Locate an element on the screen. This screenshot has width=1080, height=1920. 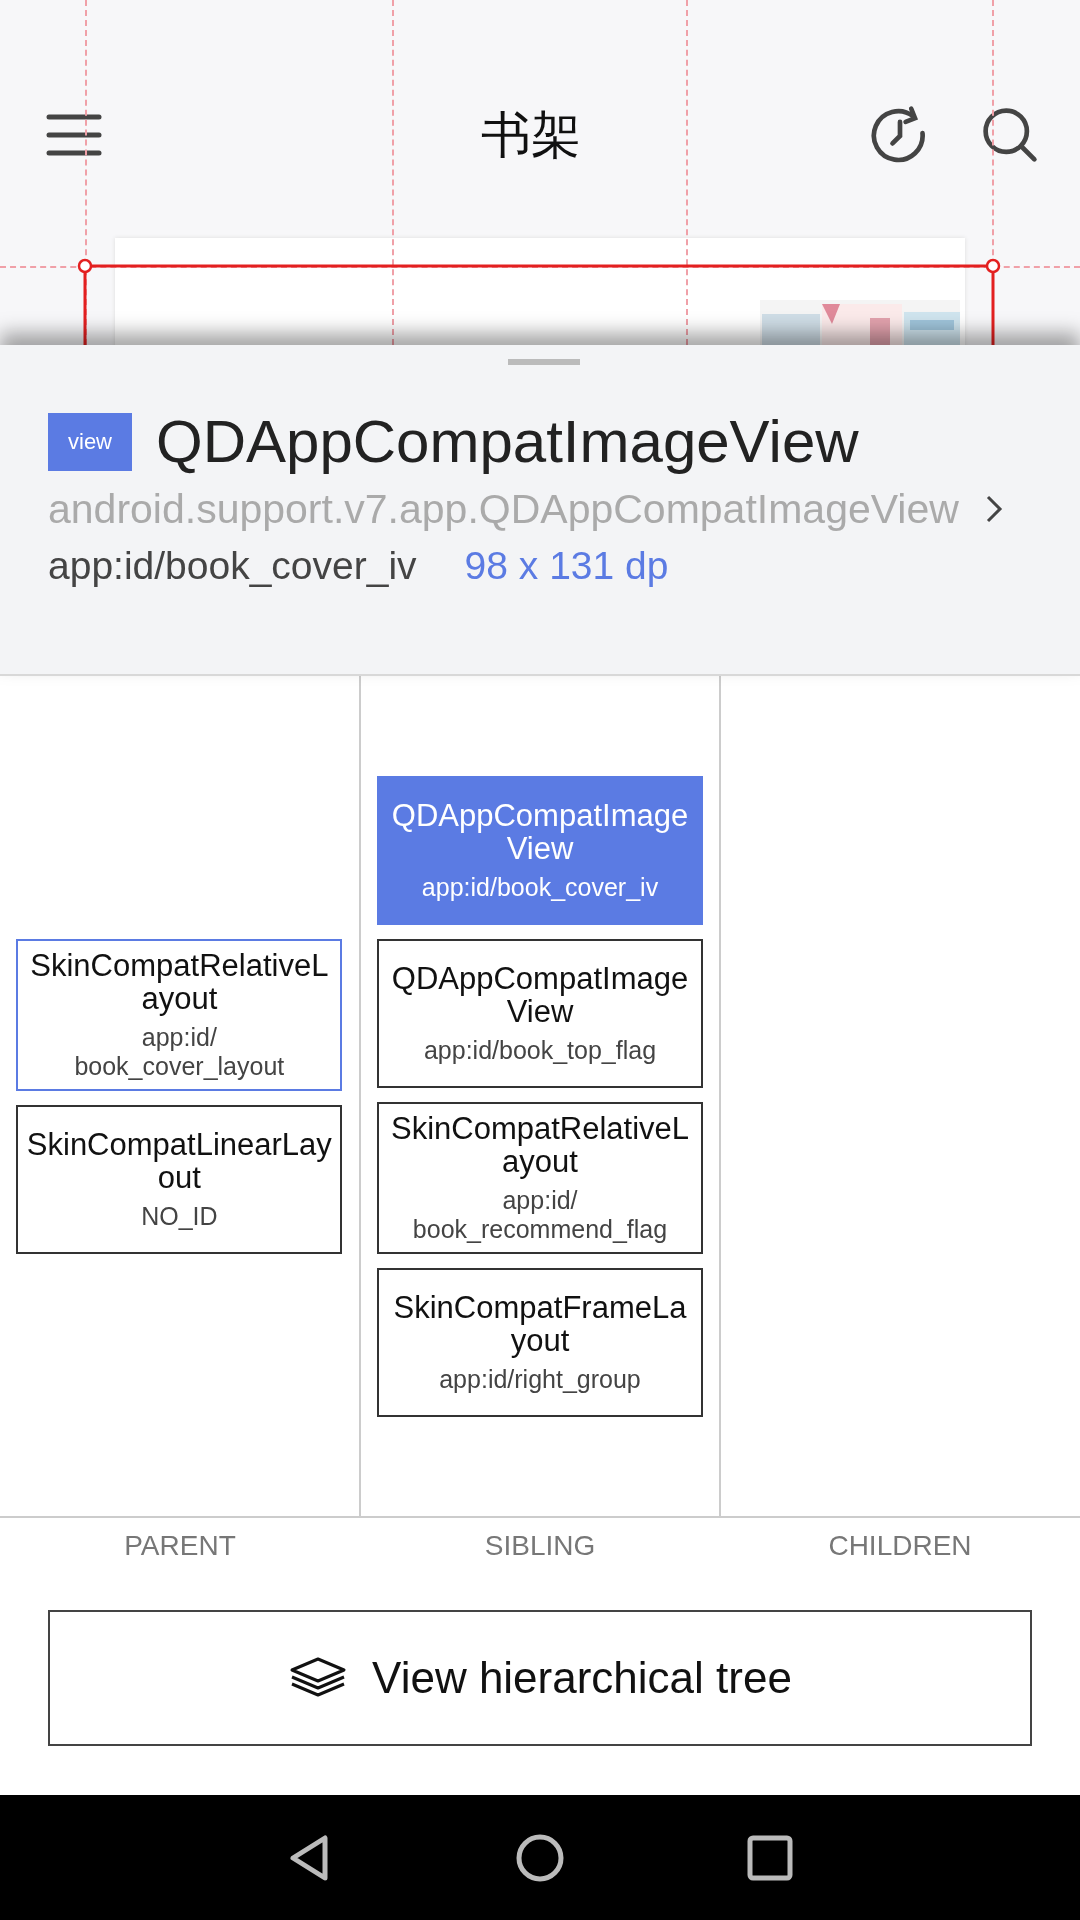
search-icon is located at coordinates (1010, 135).